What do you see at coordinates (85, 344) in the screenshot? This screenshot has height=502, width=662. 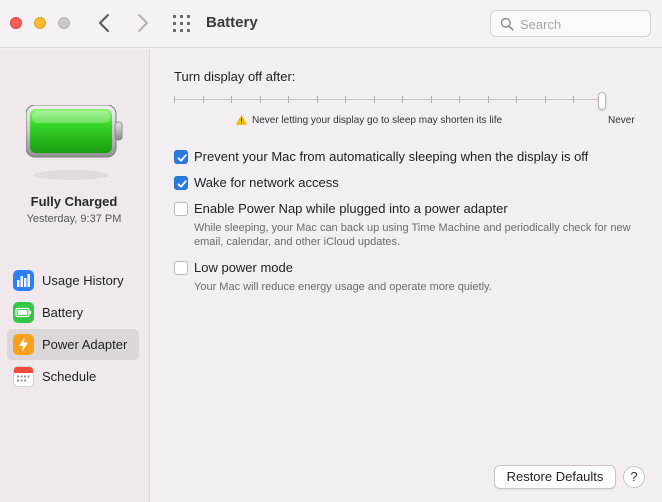 I see `sidebar-item-label: Power Adapter` at bounding box center [85, 344].